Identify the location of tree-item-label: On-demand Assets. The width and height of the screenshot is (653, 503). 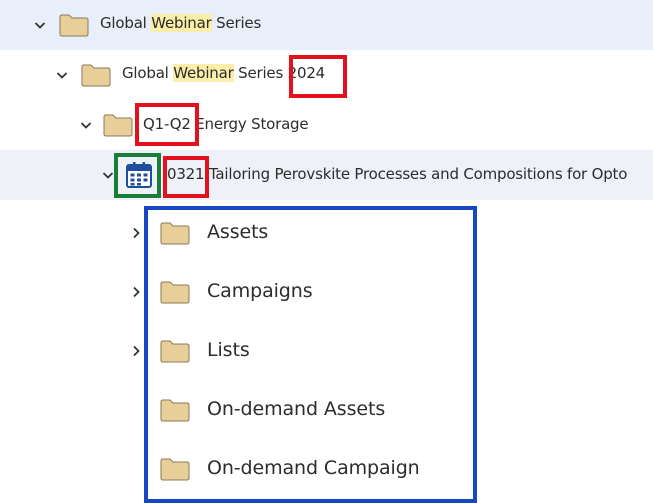
(296, 409).